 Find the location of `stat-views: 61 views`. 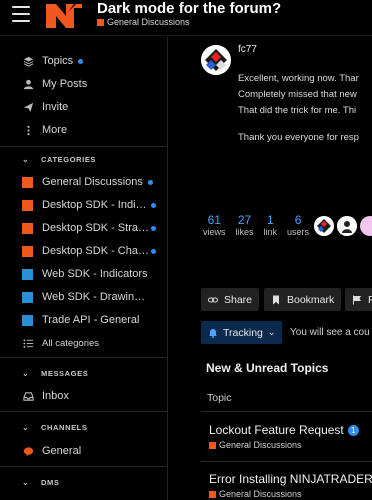

stat-views: 61 views is located at coordinates (214, 225).